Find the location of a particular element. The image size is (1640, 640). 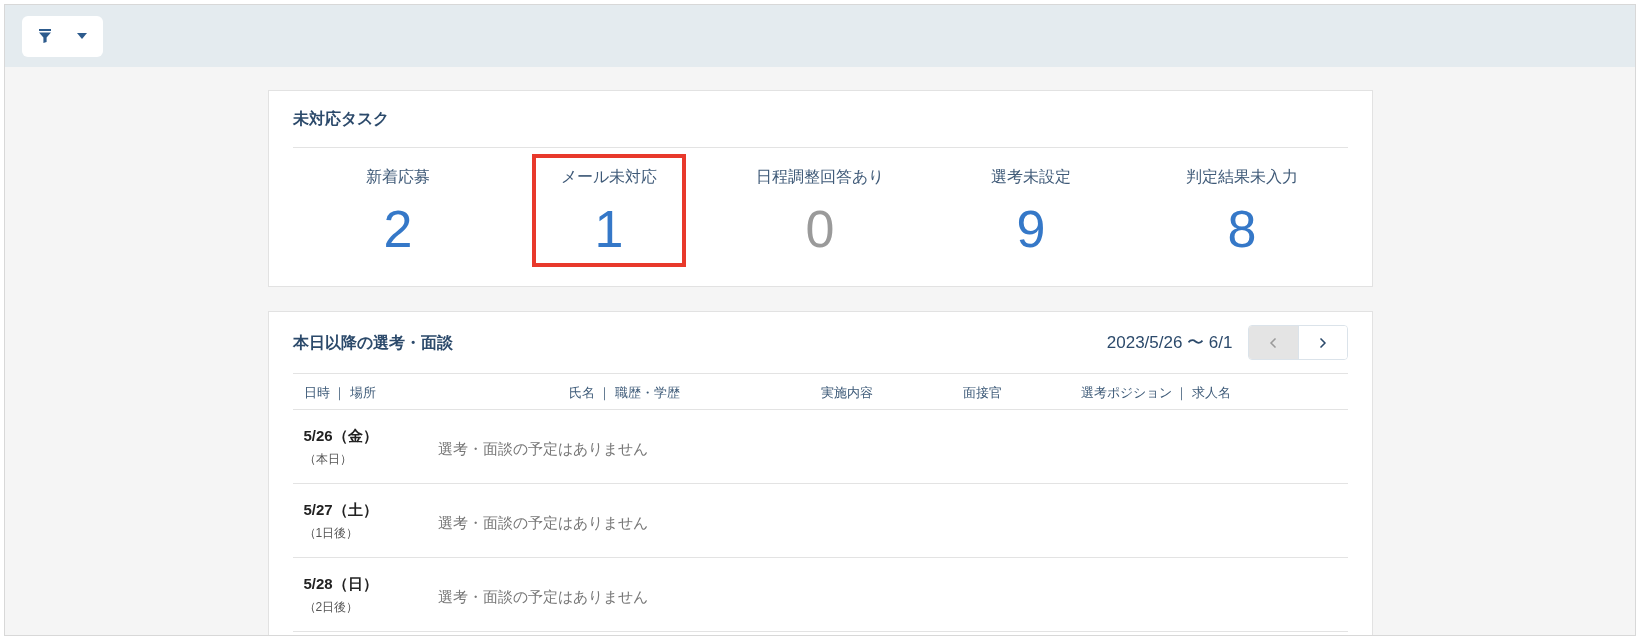

task-label: 日程調整回答あり is located at coordinates (820, 177).